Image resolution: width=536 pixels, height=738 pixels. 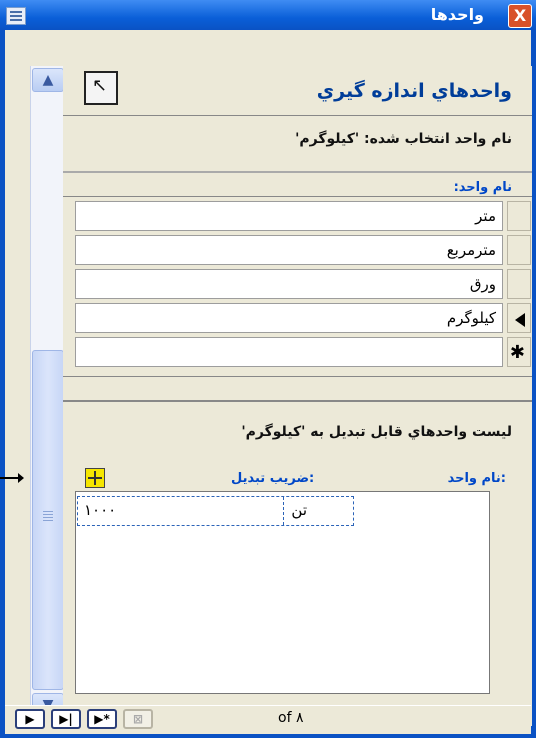 I want to click on factor-column-header: ضریب تبدیل:, so click(x=273, y=478).